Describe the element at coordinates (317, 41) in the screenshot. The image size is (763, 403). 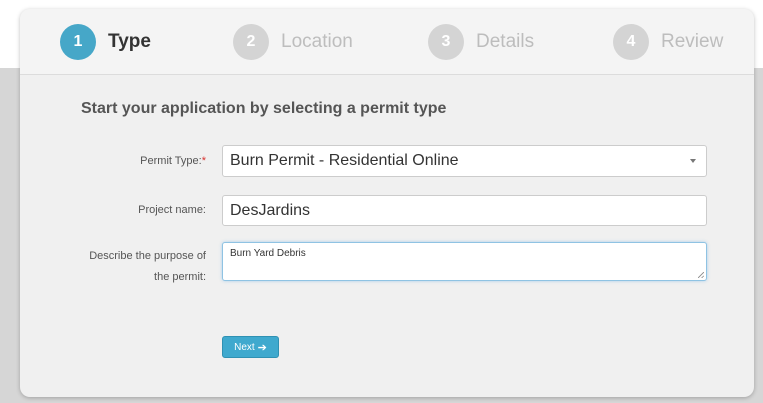
I see `step-label: Location` at that location.